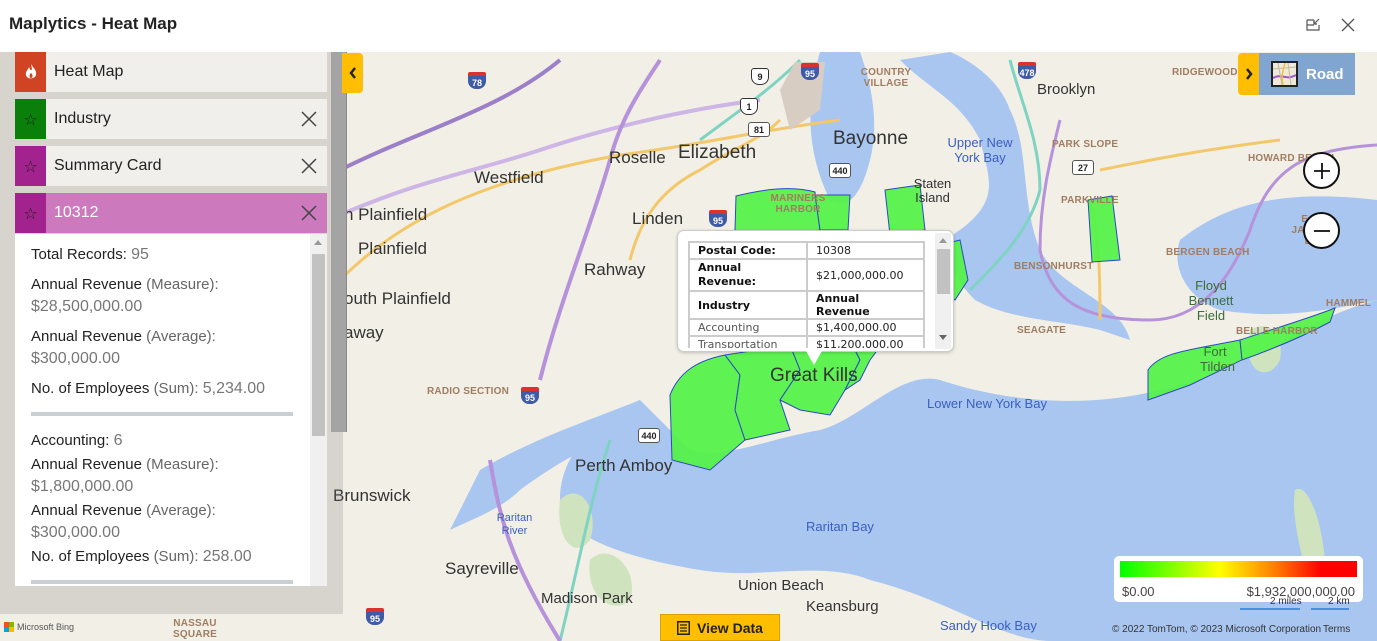 The image size is (1377, 641). Describe the element at coordinates (649, 435) in the screenshot. I see `route-shield-440-south: 440` at that location.